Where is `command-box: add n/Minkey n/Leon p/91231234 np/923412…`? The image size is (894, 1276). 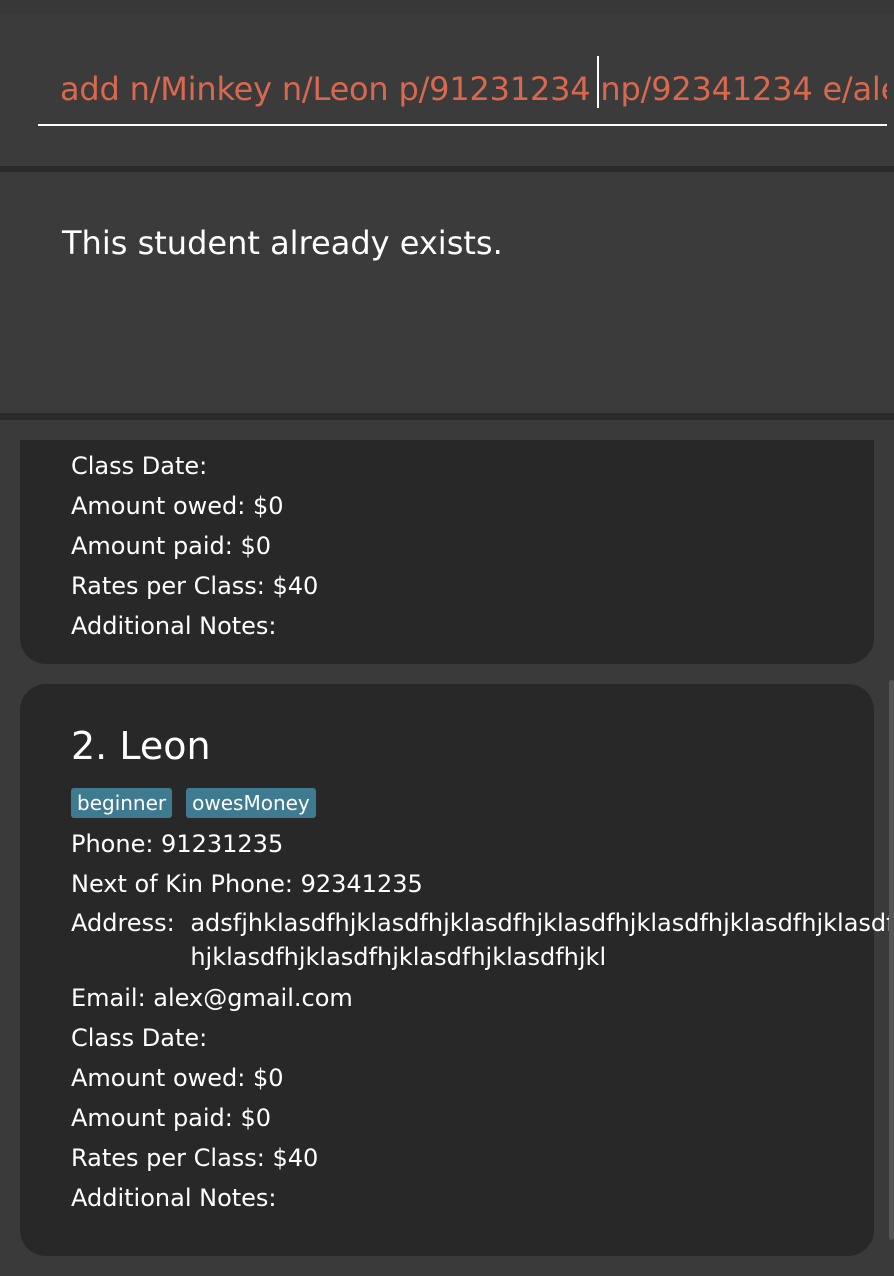 command-box: add n/Minkey n/Leon p/91231234 np/923412… is located at coordinates (447, 90).